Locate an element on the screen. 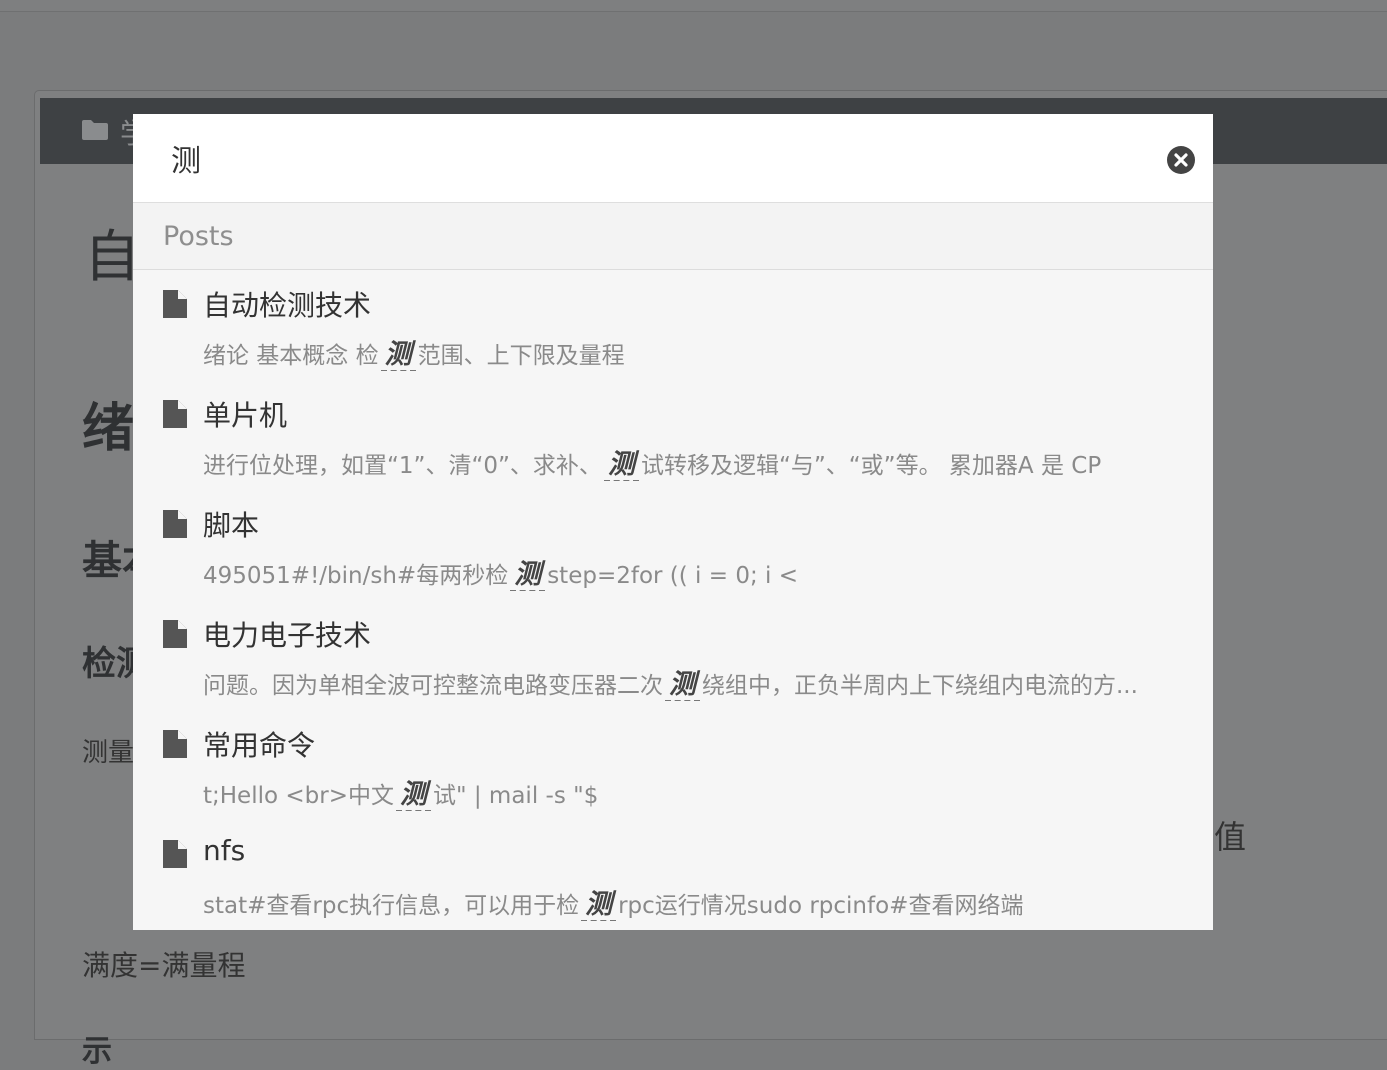 The image size is (1387, 1070). section-header: Posts is located at coordinates (673, 236).